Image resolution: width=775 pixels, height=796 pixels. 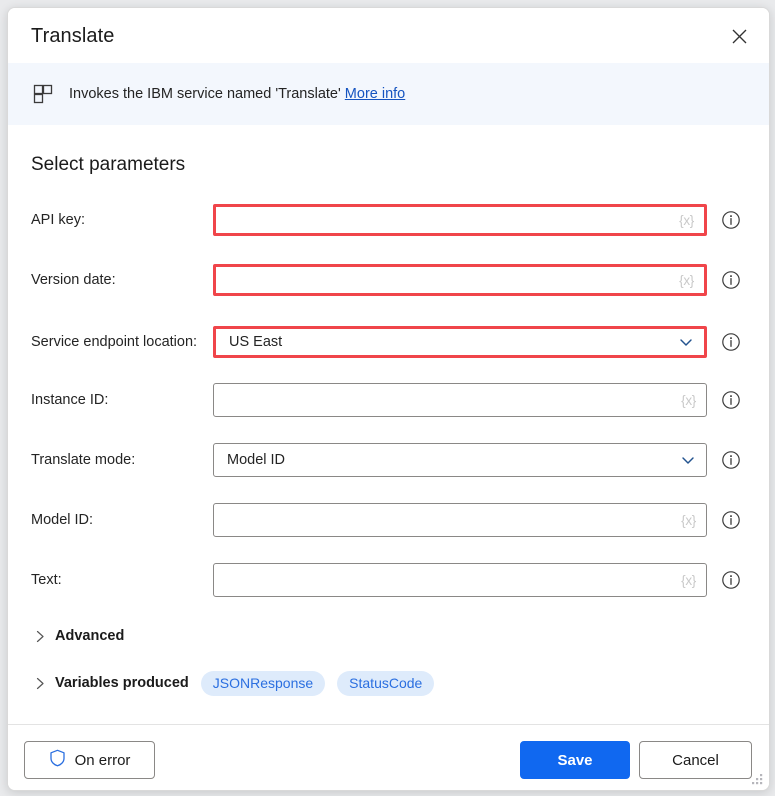 I want to click on field-label-translate-mode: Translate mode:, so click(x=83, y=460).